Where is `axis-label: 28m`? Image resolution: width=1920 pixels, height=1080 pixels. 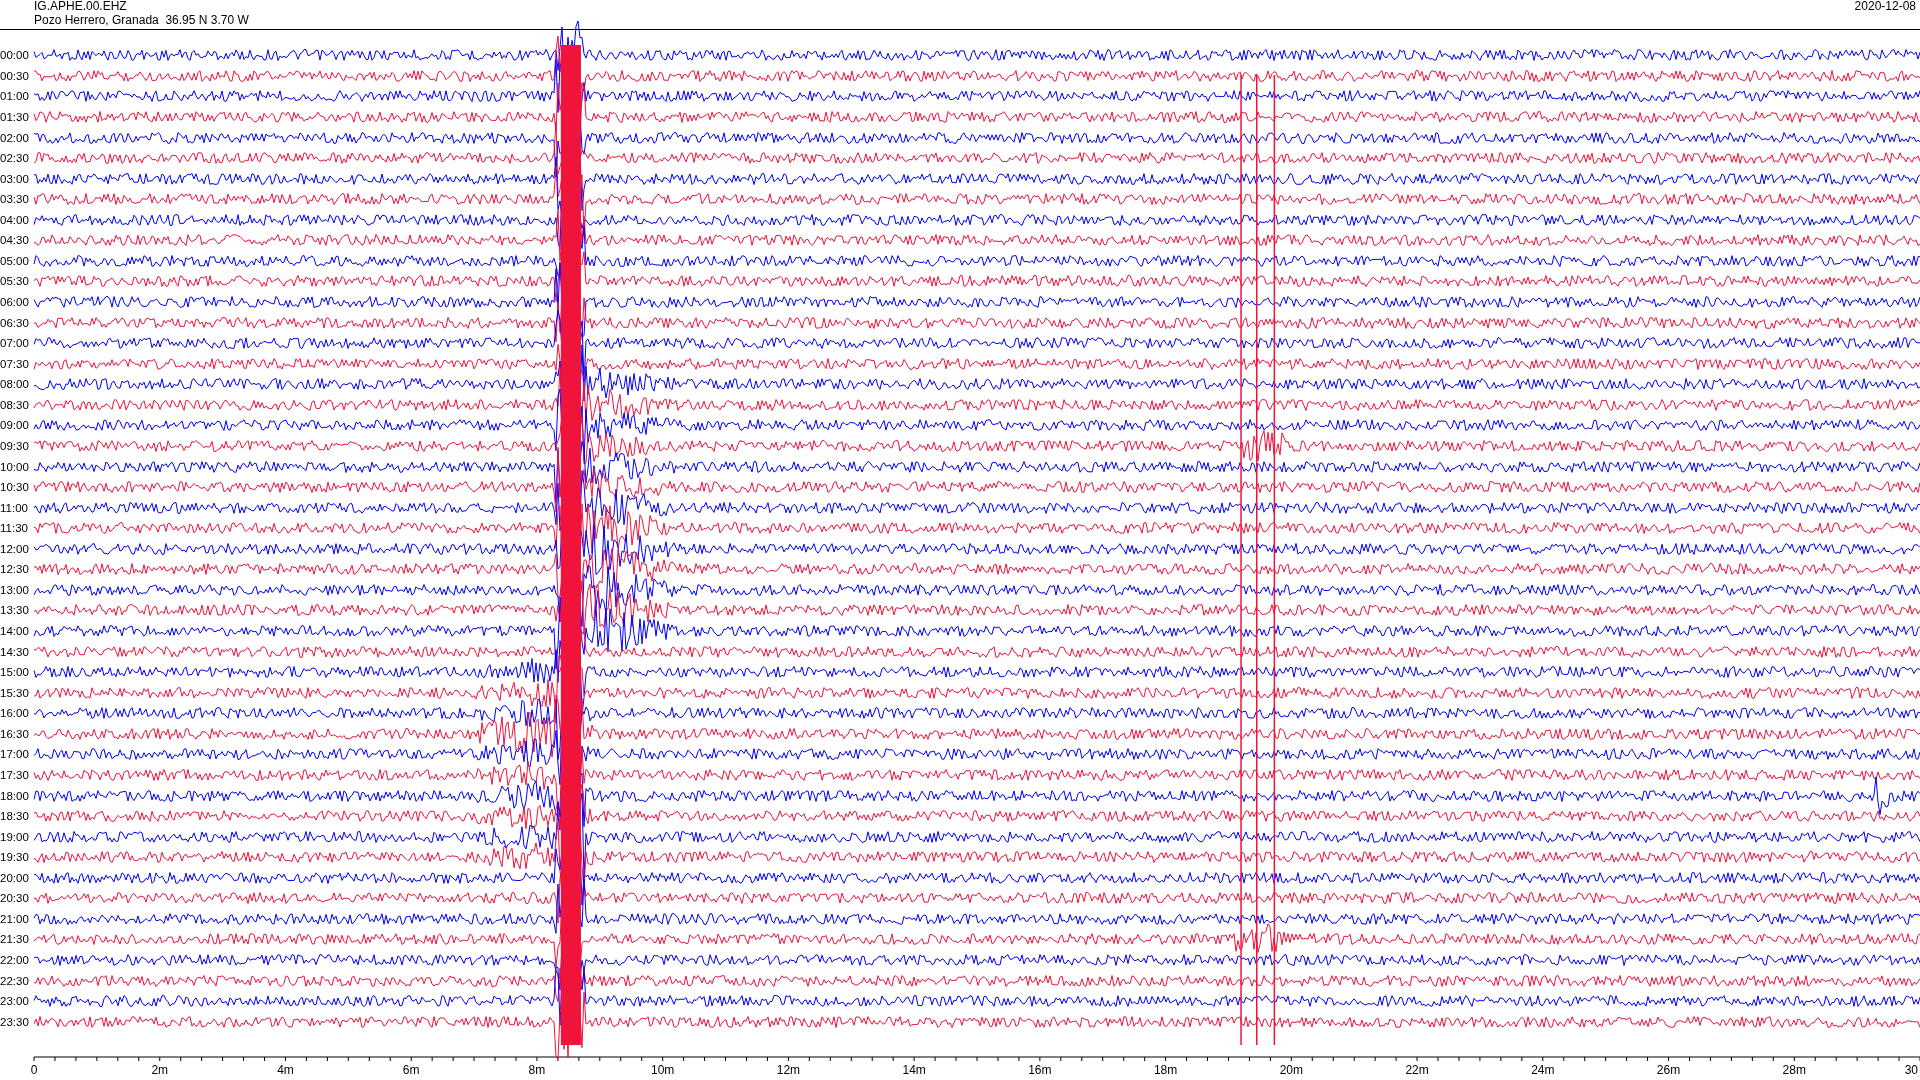
axis-label: 28m is located at coordinates (1794, 1070).